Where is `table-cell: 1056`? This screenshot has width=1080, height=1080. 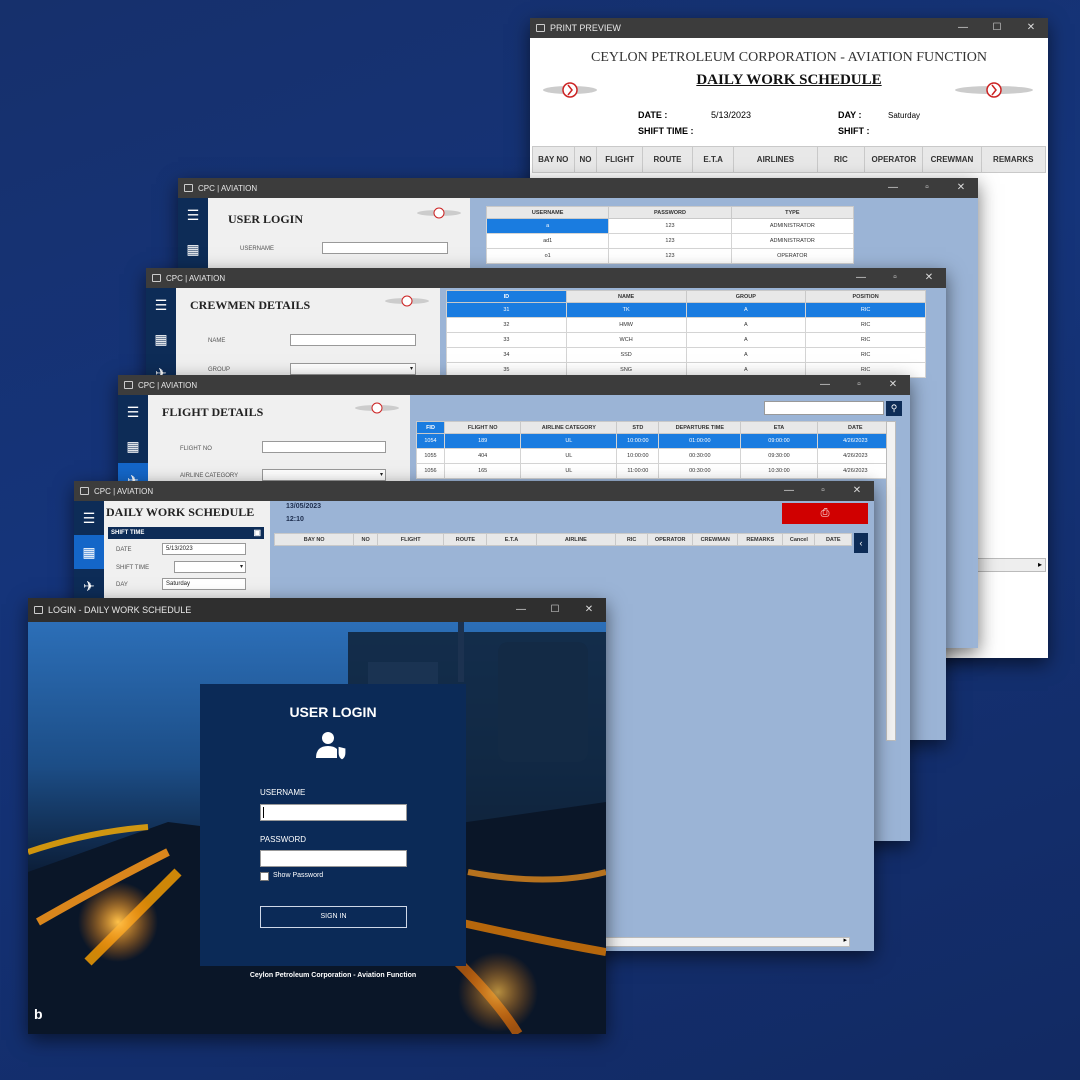
table-cell: 1056 is located at coordinates (430, 471).